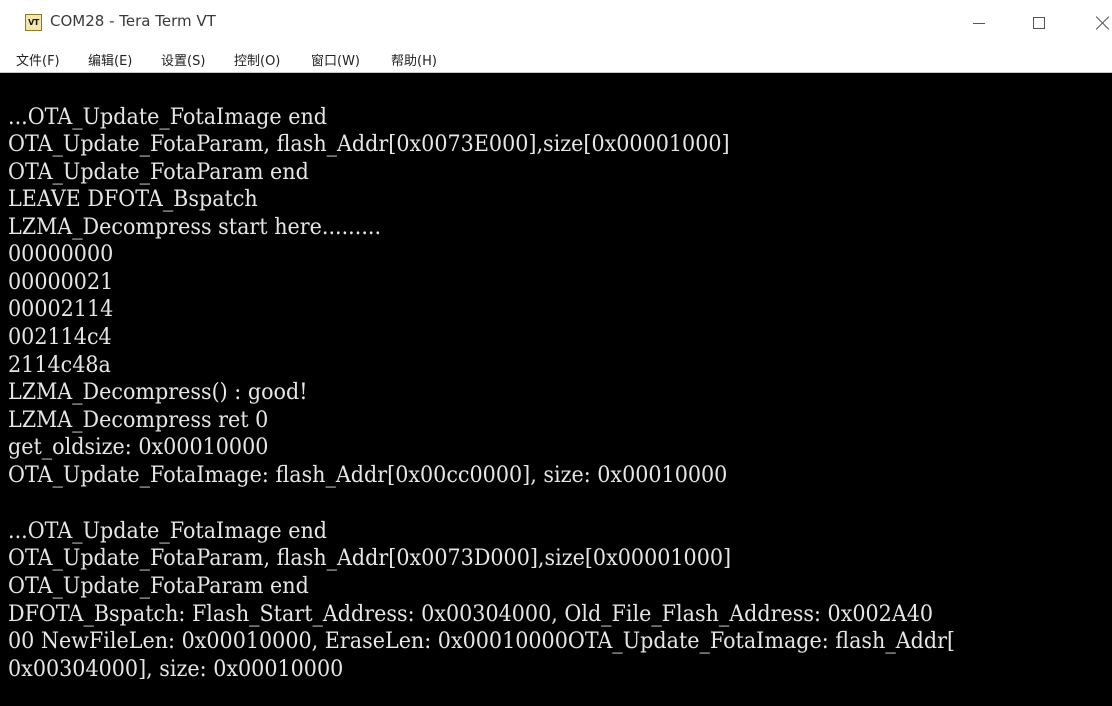 The image size is (1112, 706). I want to click on maximize-button, so click(1039, 23).